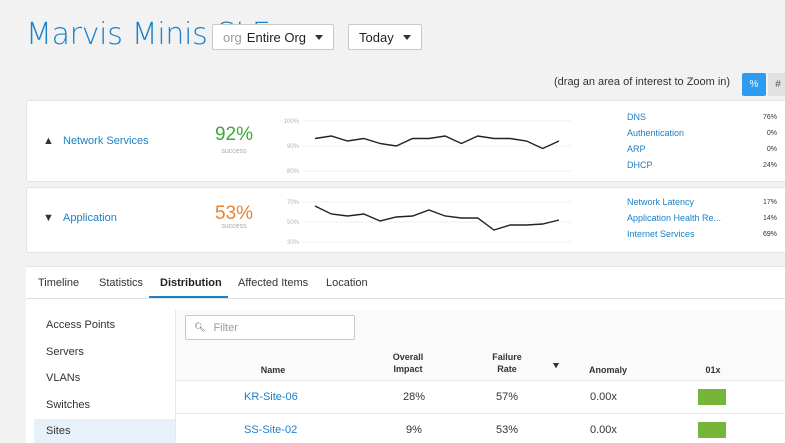 This screenshot has height=443, width=785. Describe the element at coordinates (636, 117) in the screenshot. I see `metric-label: DNS` at that location.